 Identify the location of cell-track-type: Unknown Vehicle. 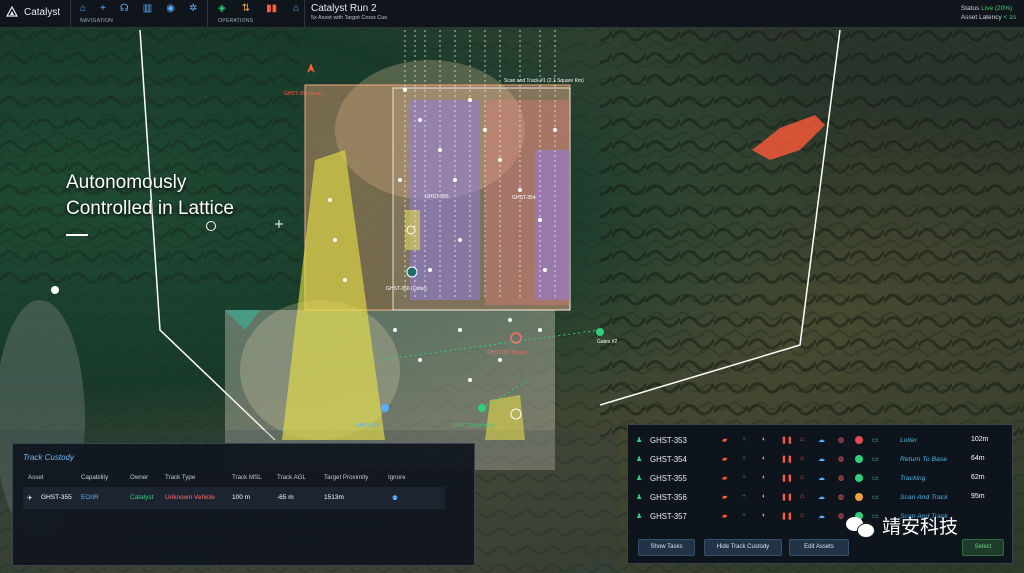
(190, 497).